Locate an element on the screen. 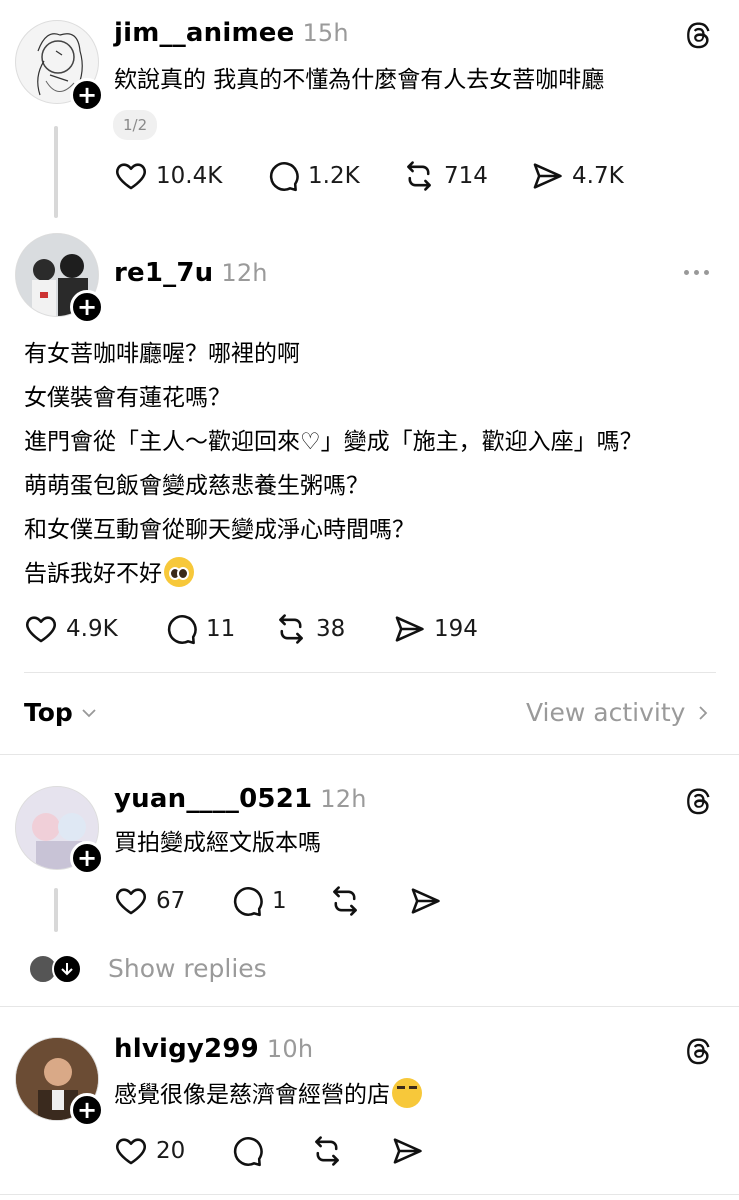 Image resolution: width=739 pixels, height=1200 pixels. like-button: 10.4K is located at coordinates (168, 176).